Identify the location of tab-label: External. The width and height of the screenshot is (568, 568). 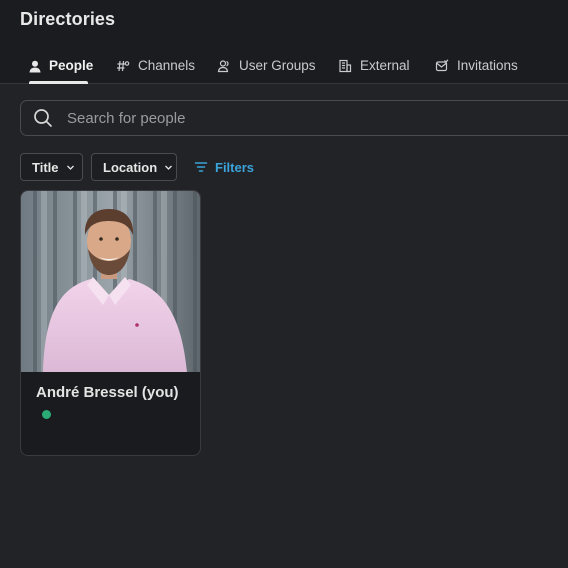
(385, 65).